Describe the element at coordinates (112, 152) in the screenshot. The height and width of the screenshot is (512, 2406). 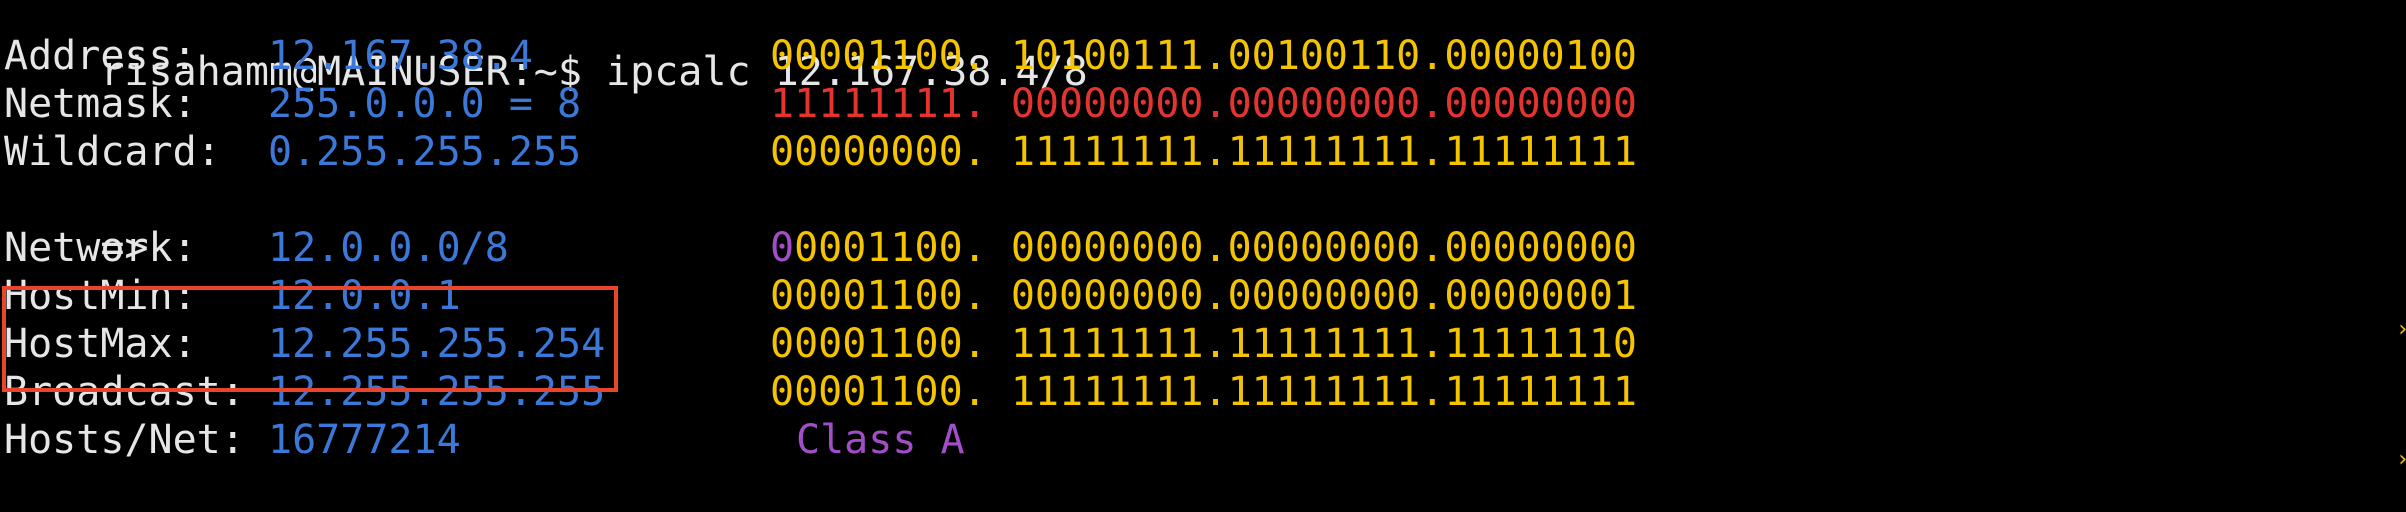
I see `wildcard-label: Wildcard:` at that location.